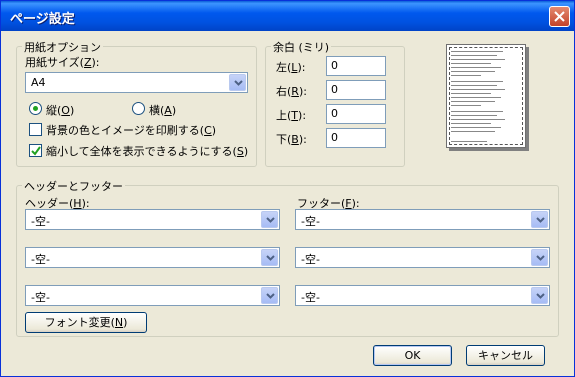 The height and width of the screenshot is (377, 575). I want to click on page-preview, so click(486, 96).